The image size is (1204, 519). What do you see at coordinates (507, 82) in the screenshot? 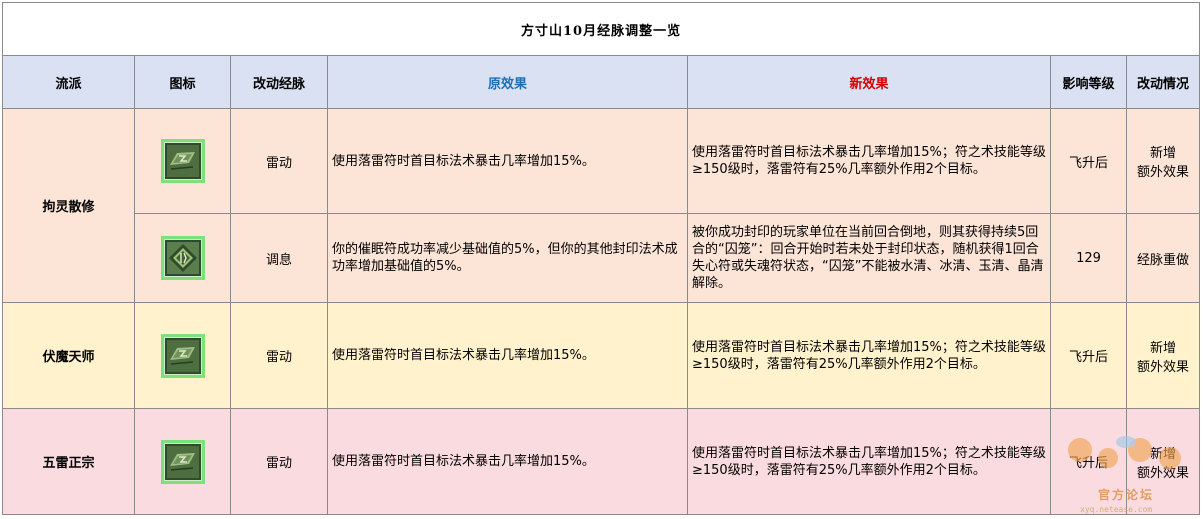
I see `header-old-effect: 原效果` at bounding box center [507, 82].